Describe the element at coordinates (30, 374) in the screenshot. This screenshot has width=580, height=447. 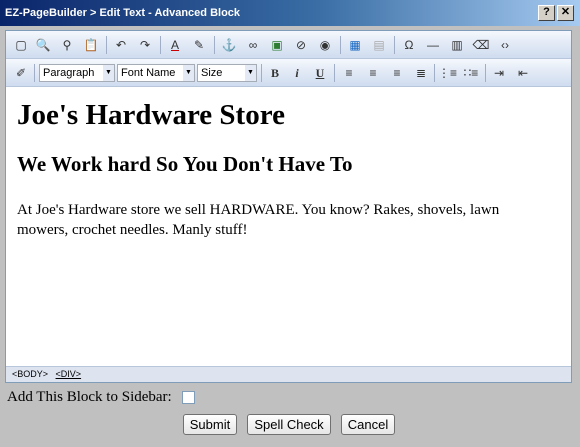
I see `path-body-tag: <BODY>` at that location.